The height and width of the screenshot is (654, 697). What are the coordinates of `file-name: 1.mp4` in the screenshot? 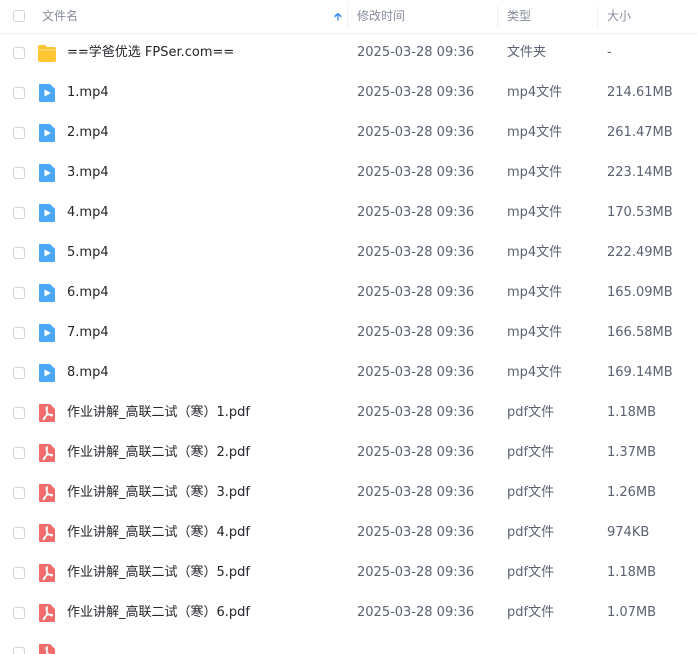 It's located at (88, 93).